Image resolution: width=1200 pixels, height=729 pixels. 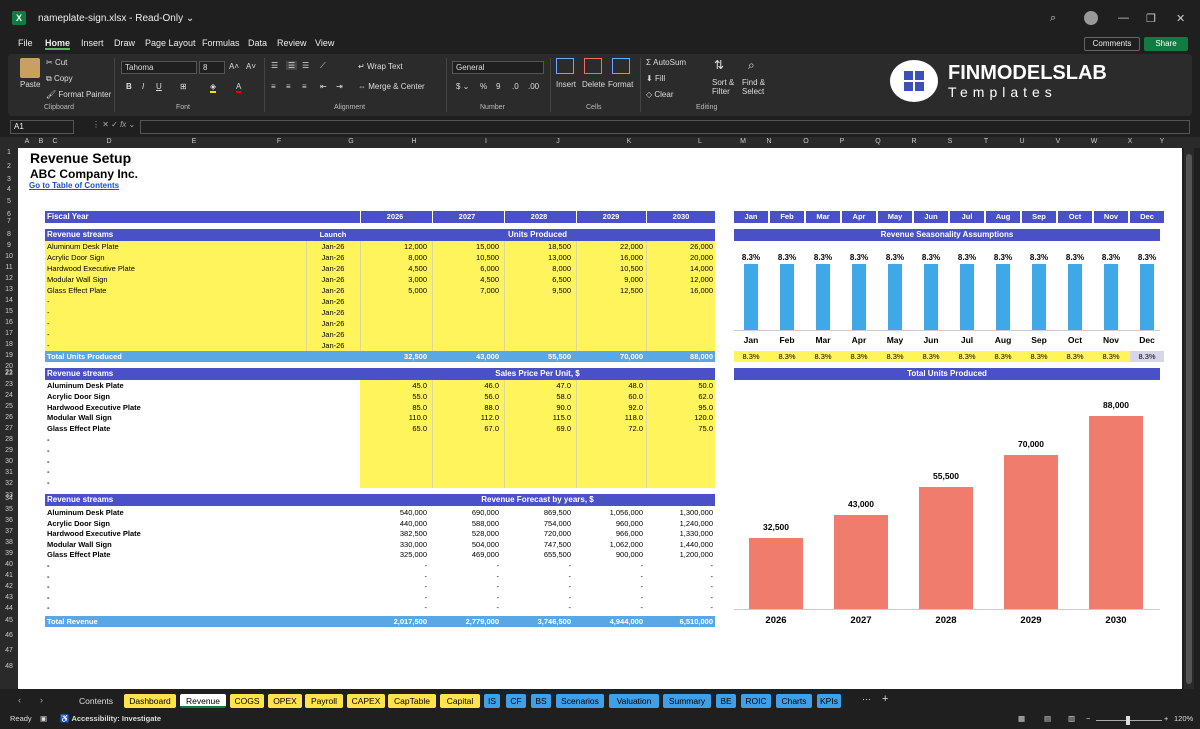 What do you see at coordinates (414, 141) in the screenshot?
I see `column-header-h: H` at bounding box center [414, 141].